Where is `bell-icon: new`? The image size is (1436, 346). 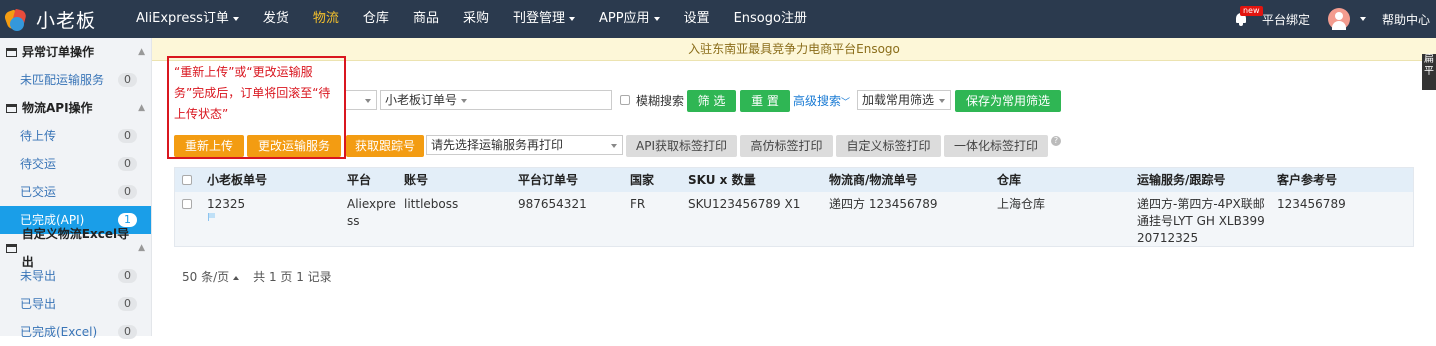 bell-icon: new is located at coordinates (1248, 16).